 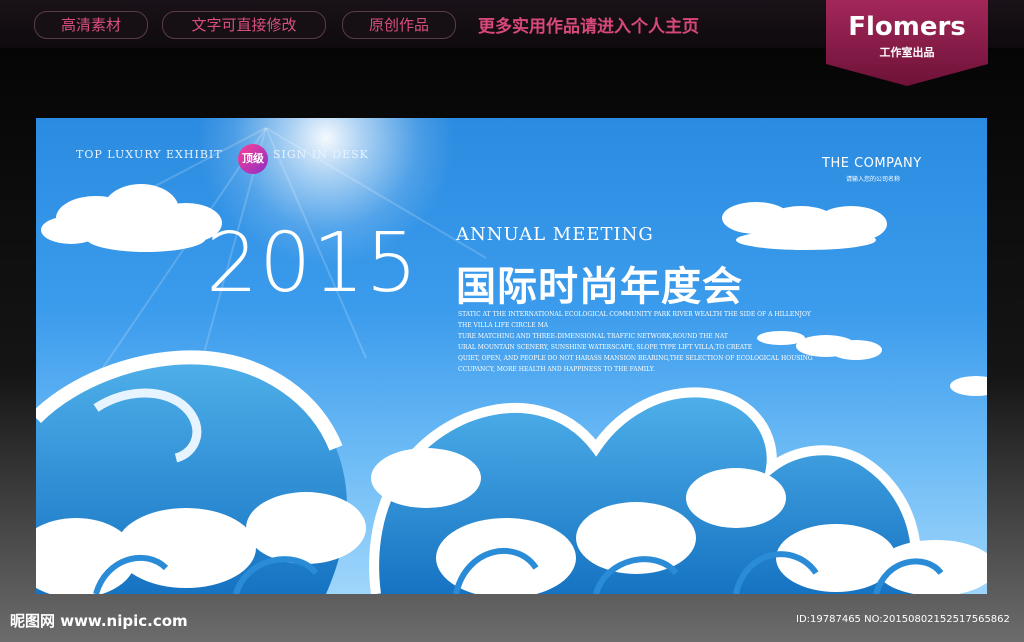 I want to click on watermark-id: ID:19787465 NO:20150802152517565862, so click(x=903, y=619).